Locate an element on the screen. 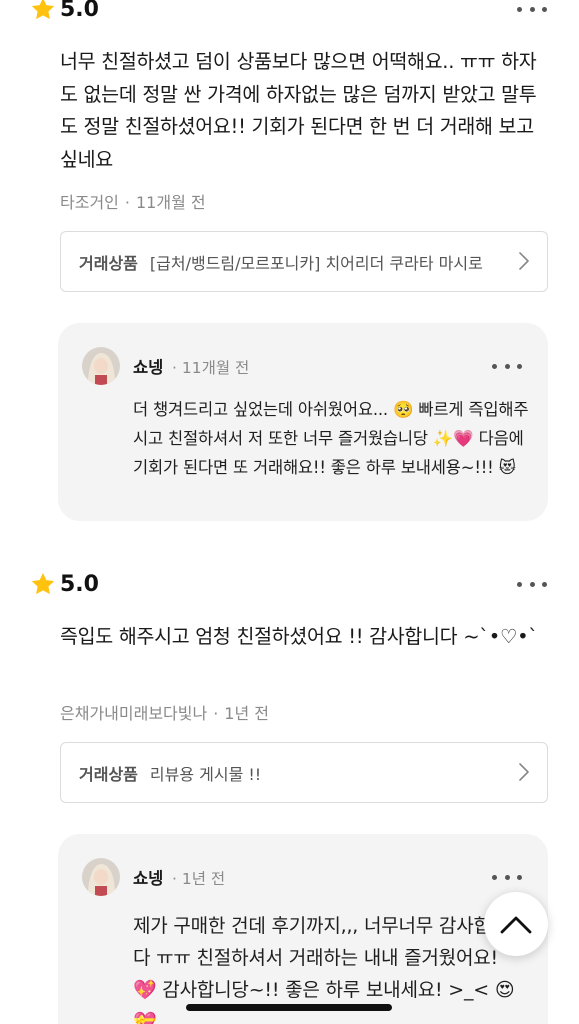 Image resolution: width=579 pixels, height=1024 pixels. reply-time: · 1년 전 is located at coordinates (199, 879).